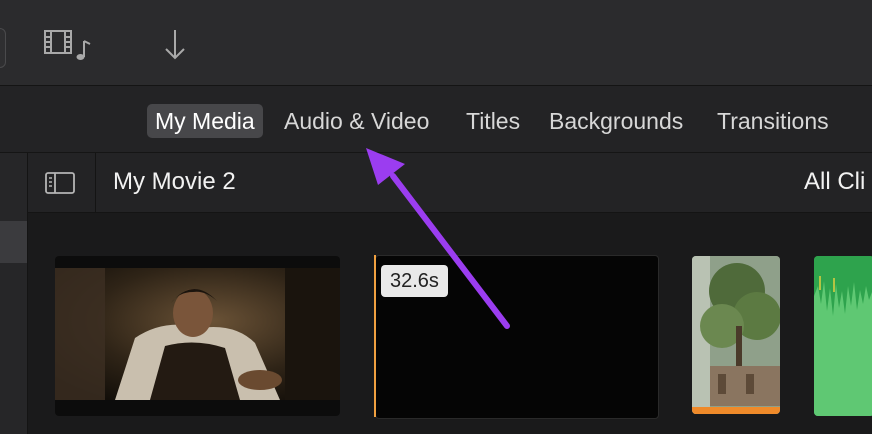  What do you see at coordinates (14, 293) in the screenshot?
I see `libraries-sidebar` at bounding box center [14, 293].